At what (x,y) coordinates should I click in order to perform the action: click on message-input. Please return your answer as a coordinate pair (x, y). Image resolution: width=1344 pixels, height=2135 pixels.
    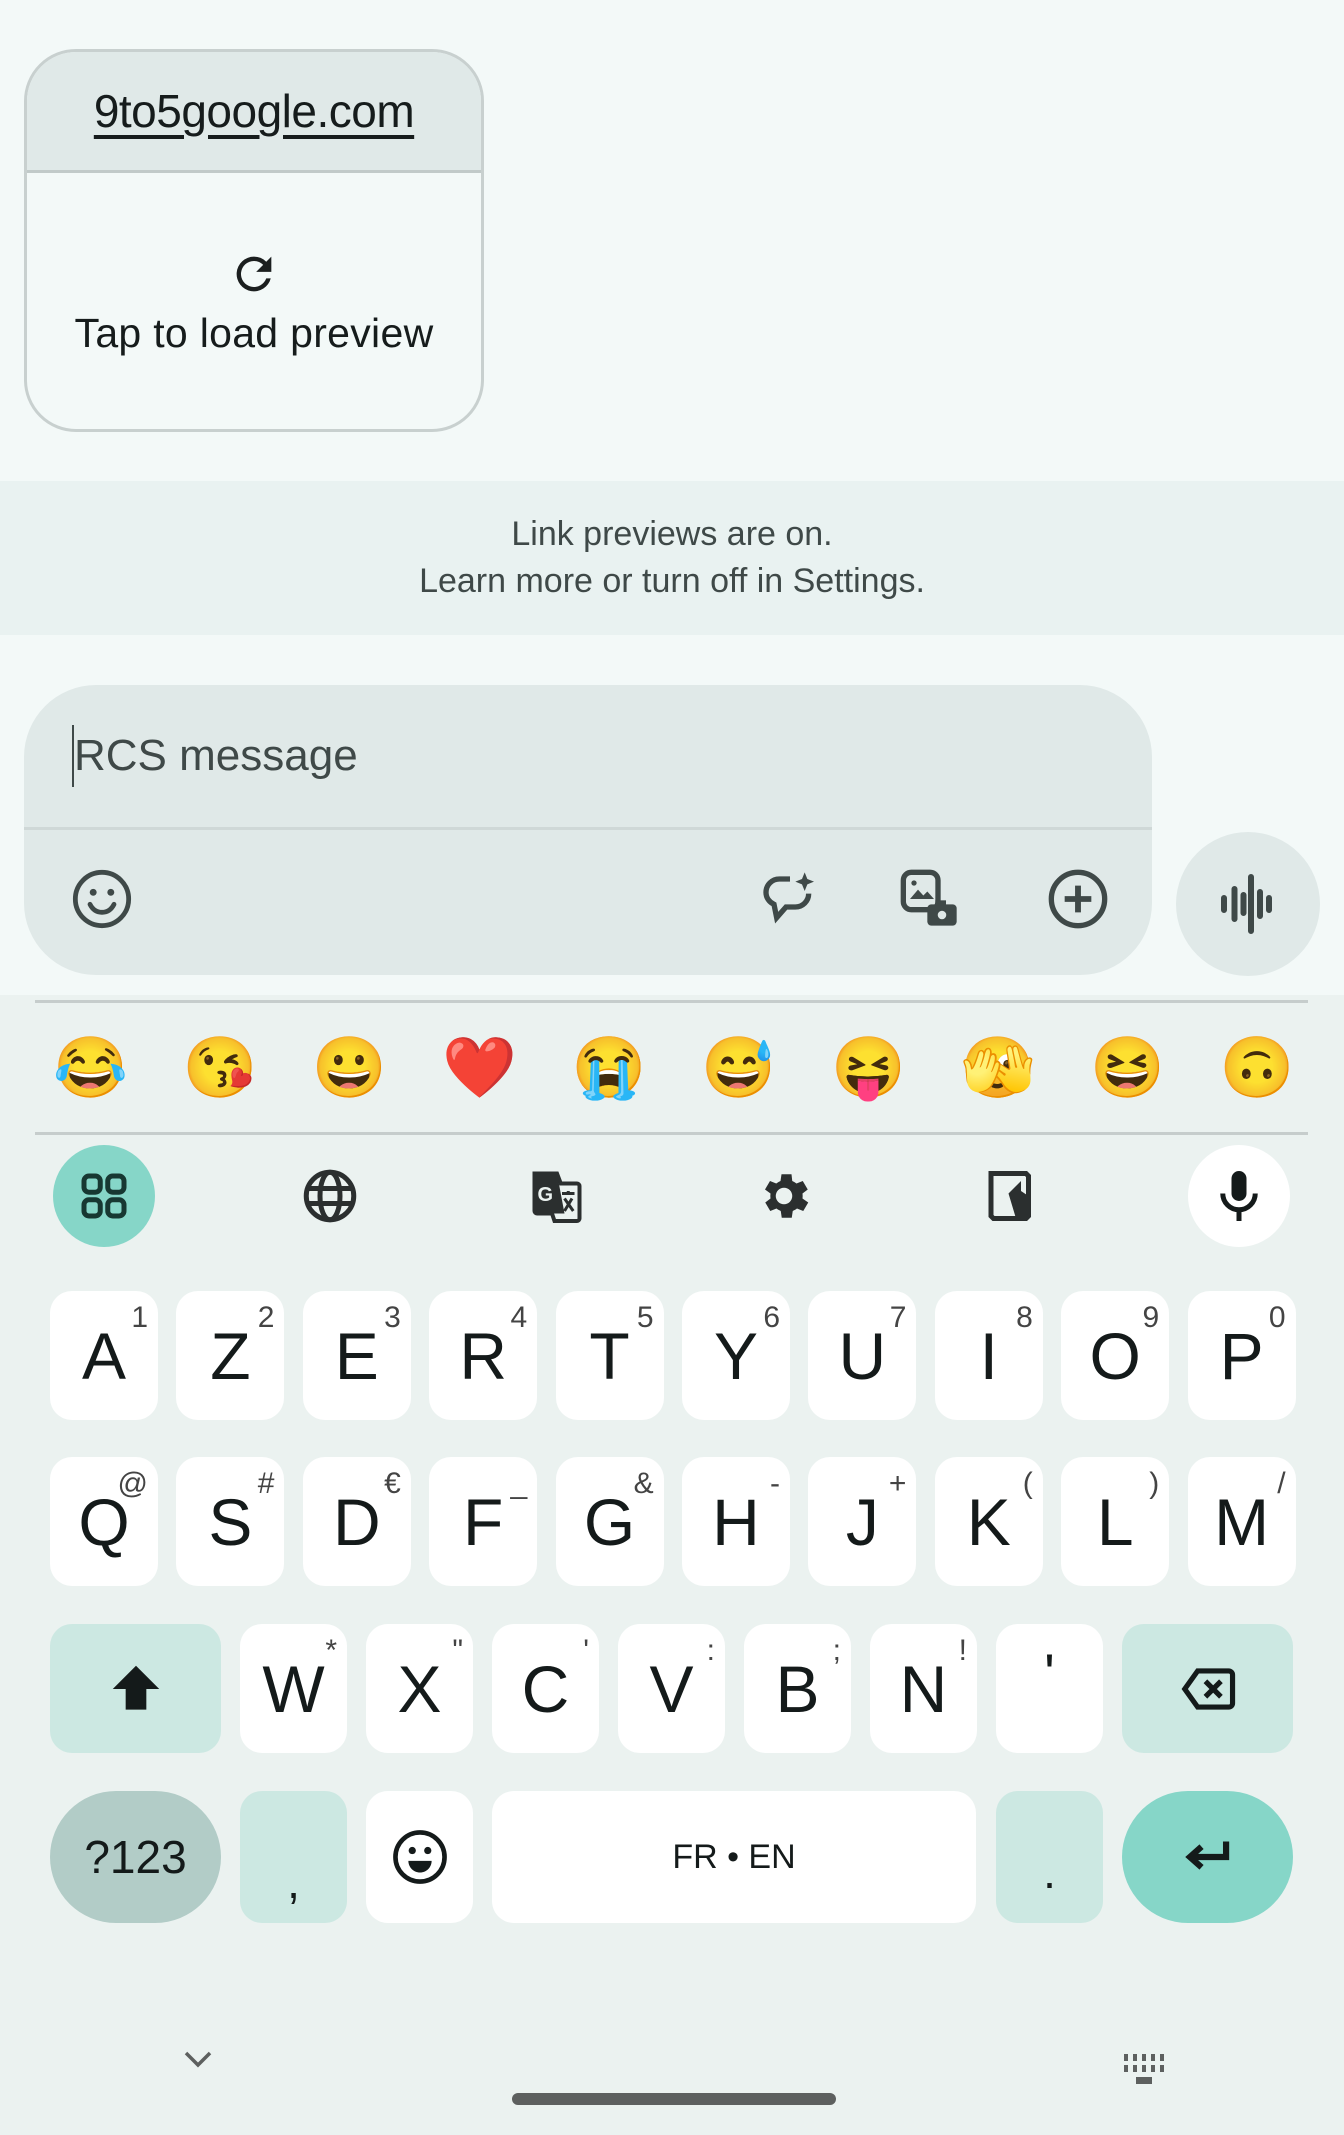
    Looking at the image, I should click on (524, 756).